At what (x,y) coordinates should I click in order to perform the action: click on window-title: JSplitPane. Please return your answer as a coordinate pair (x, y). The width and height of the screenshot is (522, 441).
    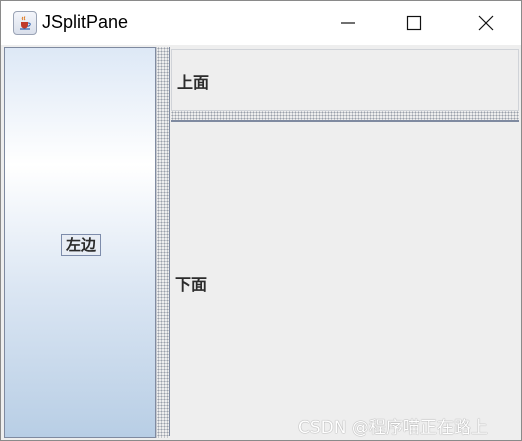
    Looking at the image, I should click on (85, 22).